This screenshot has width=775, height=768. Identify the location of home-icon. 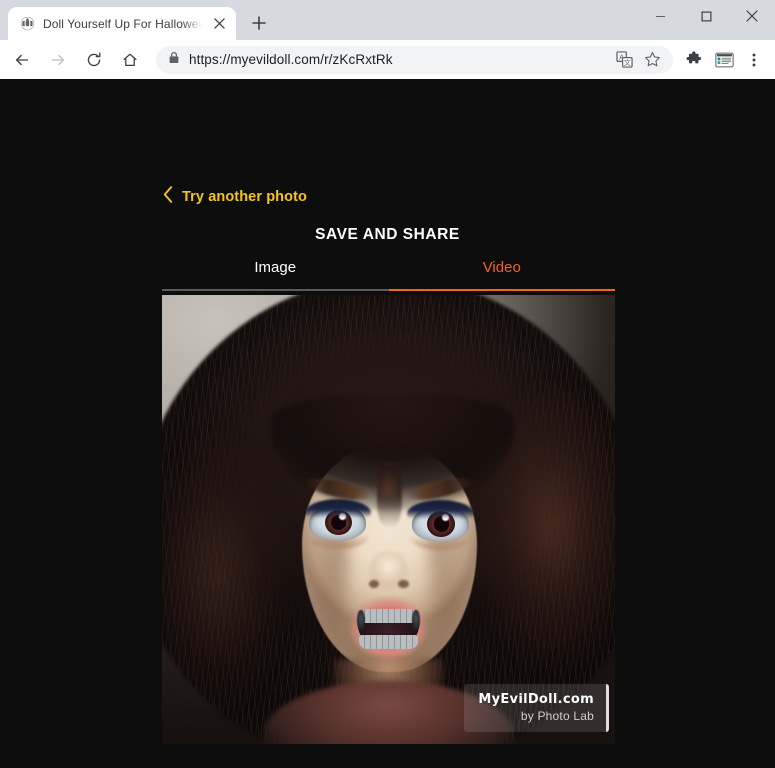
(130, 60).